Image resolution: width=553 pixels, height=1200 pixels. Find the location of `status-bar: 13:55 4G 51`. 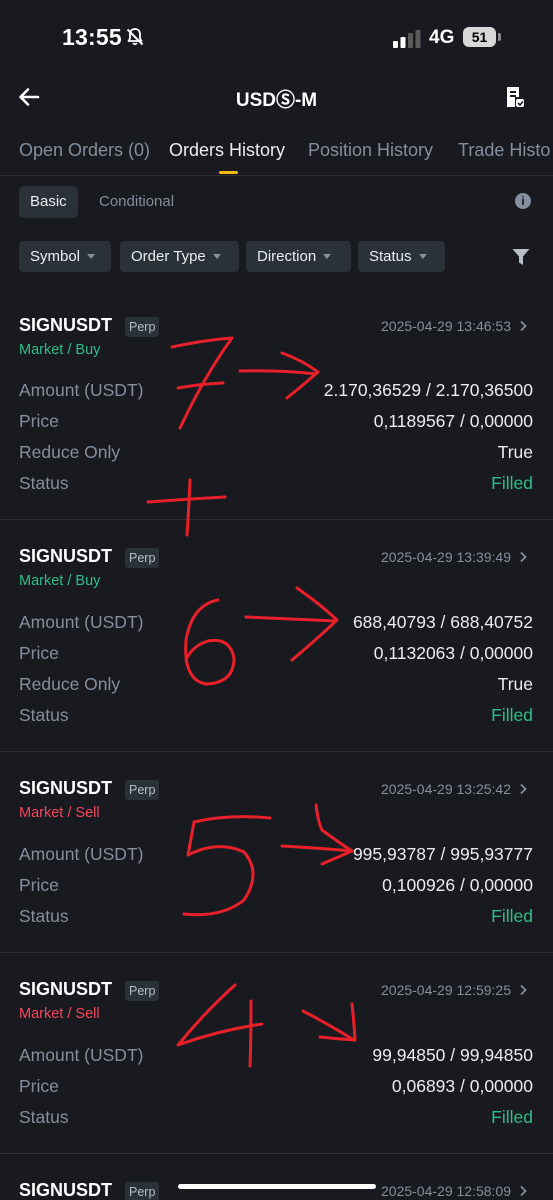

status-bar: 13:55 4G 51 is located at coordinates (276, 38).